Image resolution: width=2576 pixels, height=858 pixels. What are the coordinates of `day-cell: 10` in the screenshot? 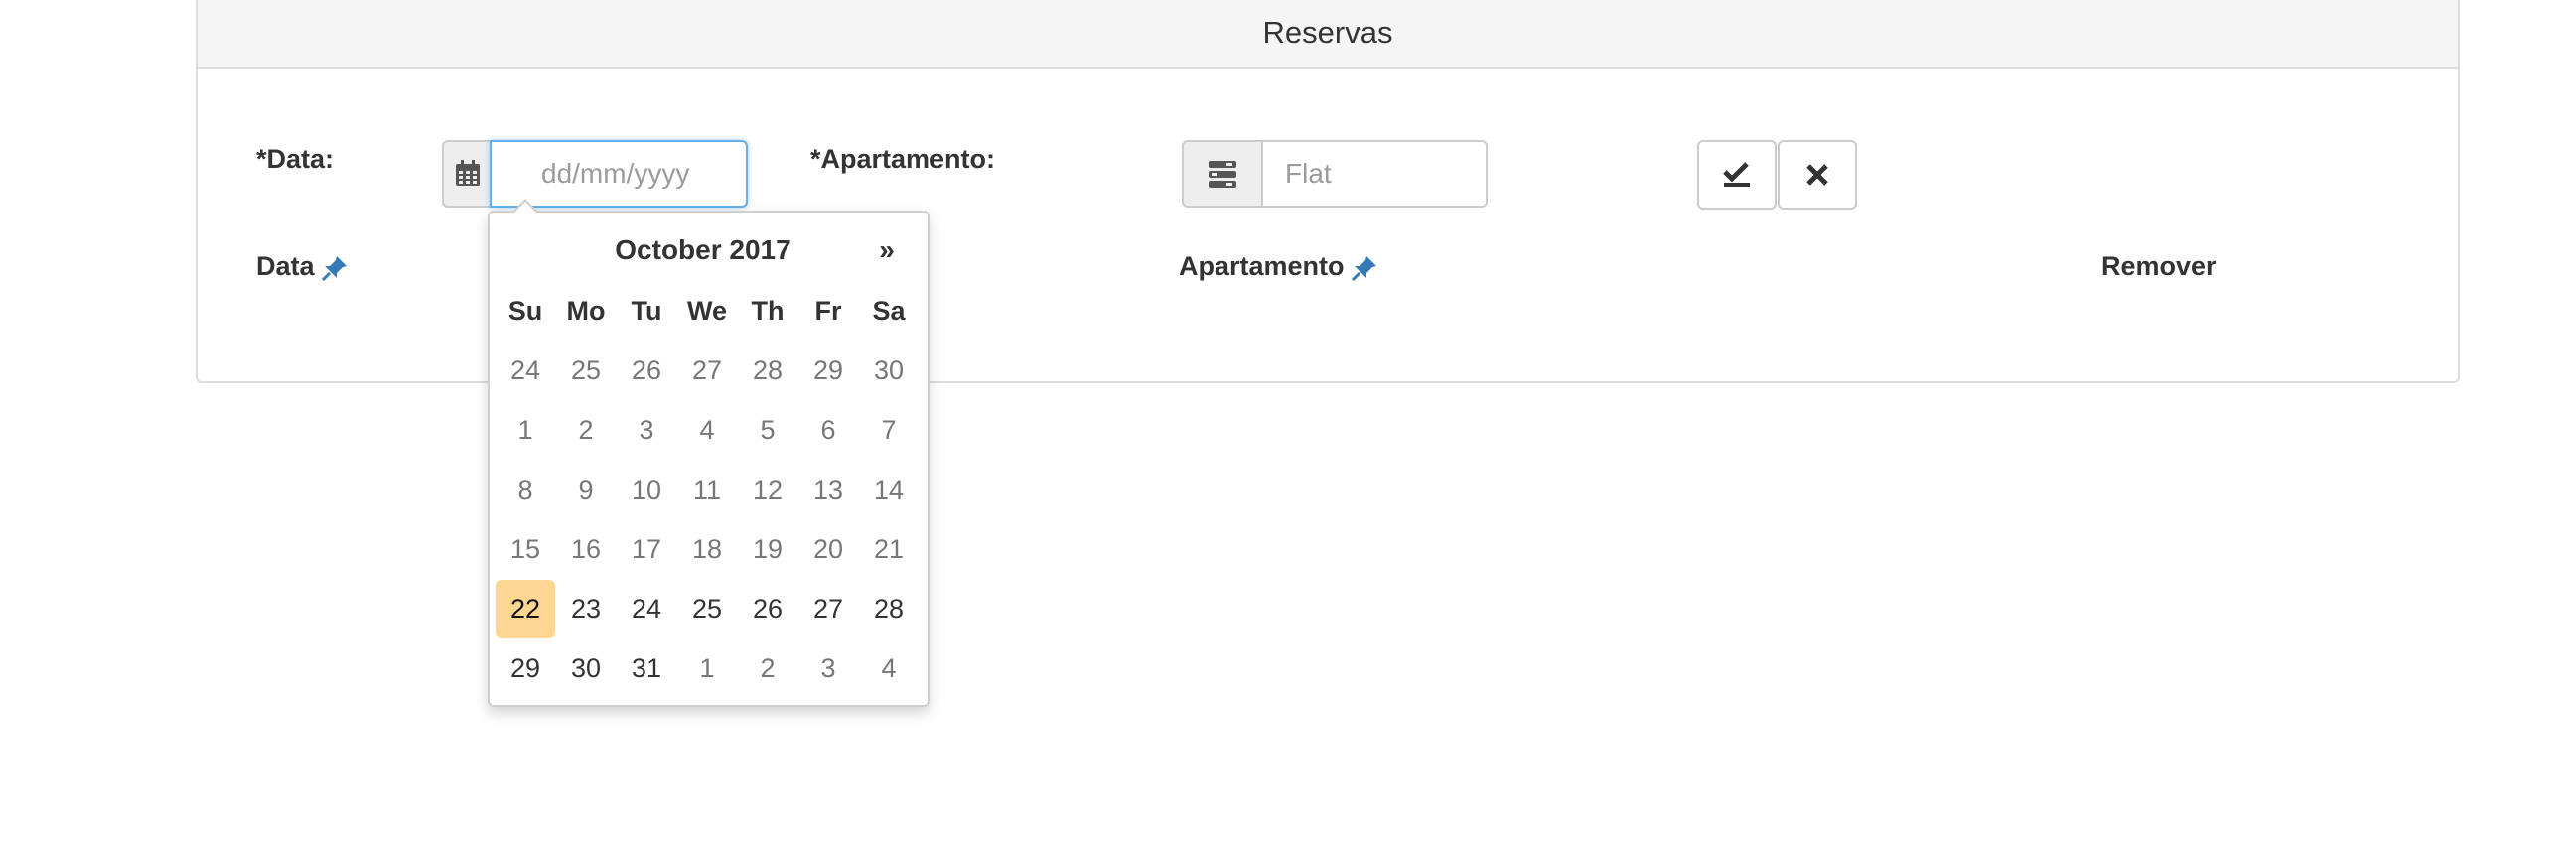 It's located at (647, 490).